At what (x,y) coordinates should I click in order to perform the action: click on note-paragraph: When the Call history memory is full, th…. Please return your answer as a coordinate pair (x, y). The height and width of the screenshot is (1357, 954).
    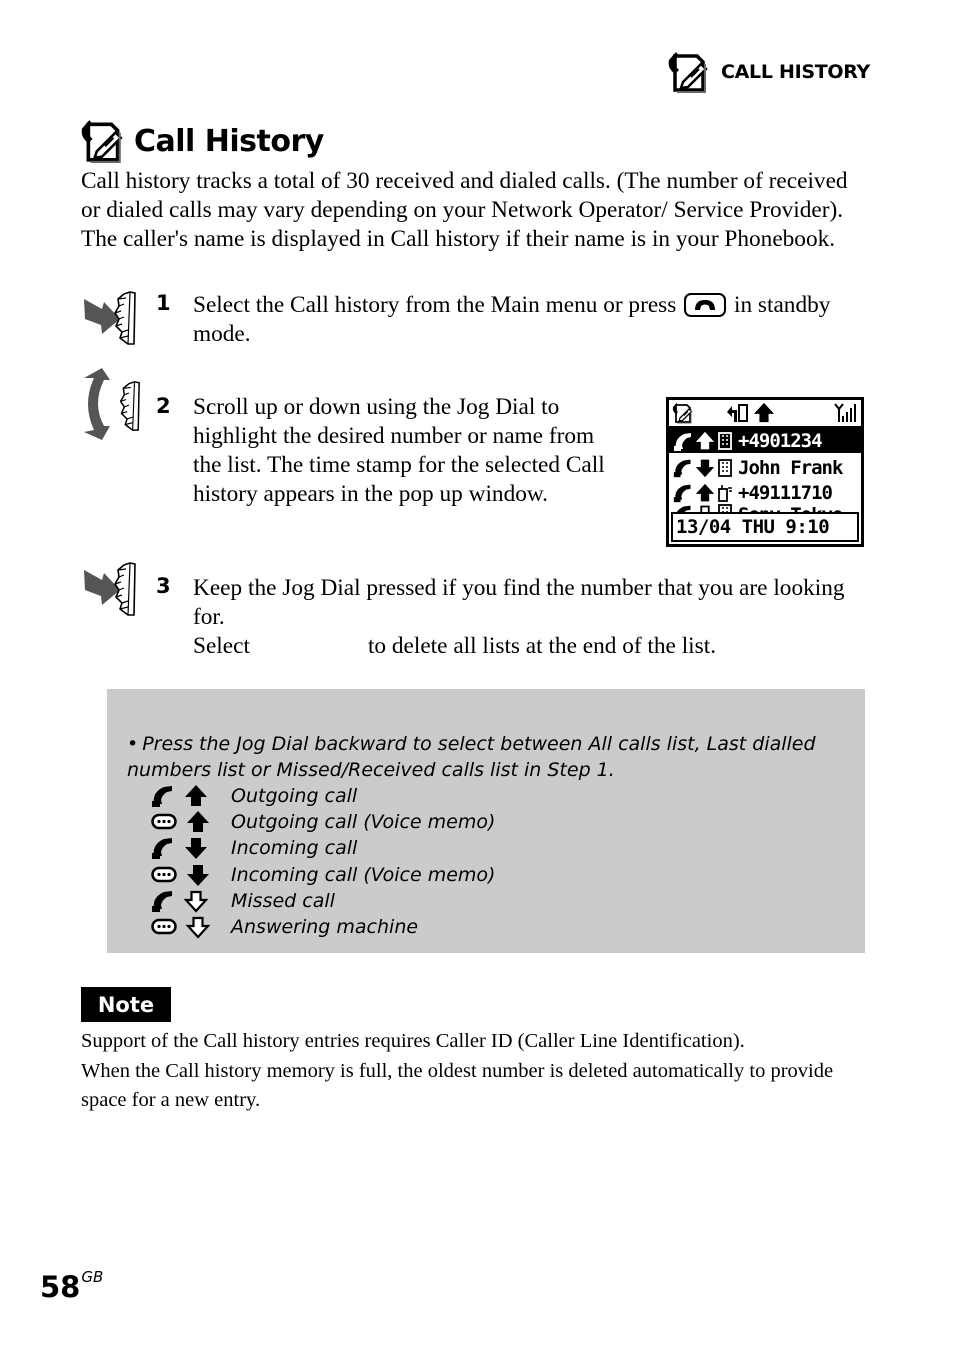
    Looking at the image, I should click on (457, 1085).